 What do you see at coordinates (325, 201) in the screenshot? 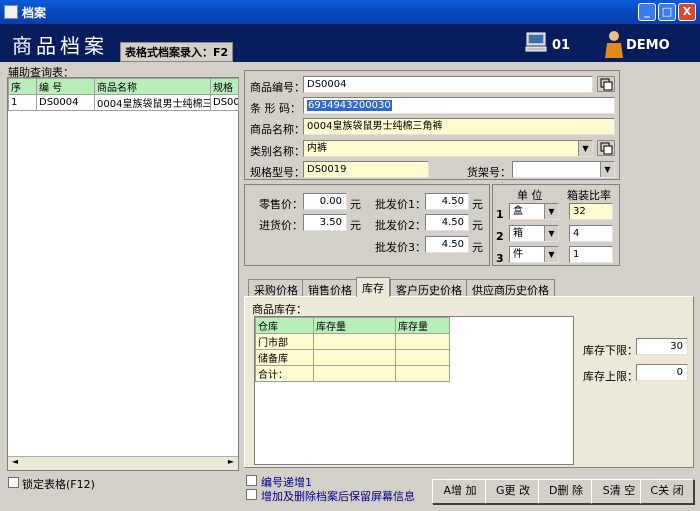
I see `retail-price-input: 0.00` at bounding box center [325, 201].